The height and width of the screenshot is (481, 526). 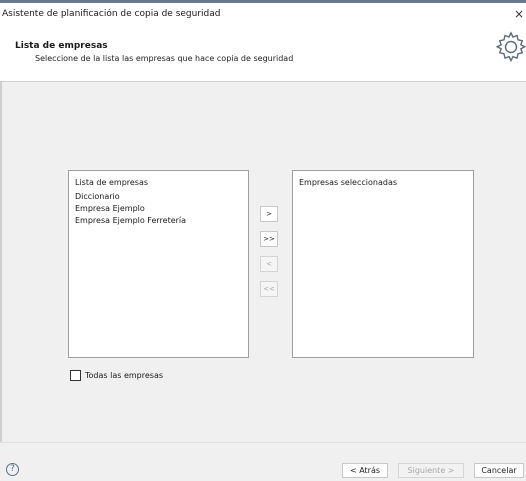 What do you see at coordinates (263, 442) in the screenshot?
I see `footer-divider` at bounding box center [263, 442].